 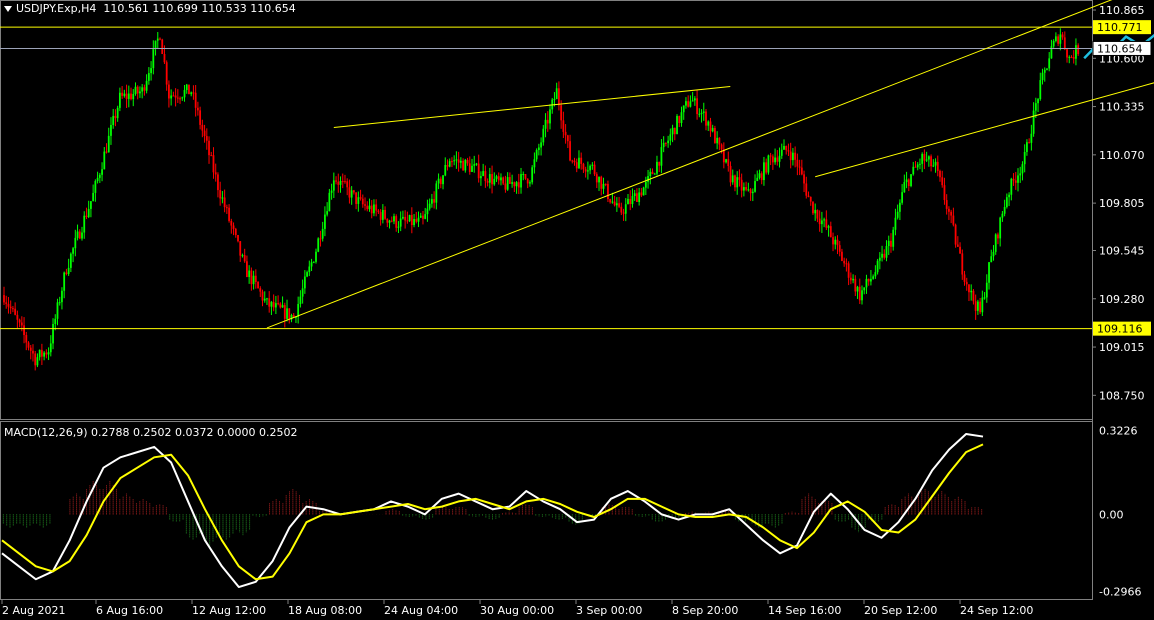 What do you see at coordinates (46, 432) in the screenshot?
I see `macd-title: MACD(12,26,9)` at bounding box center [46, 432].